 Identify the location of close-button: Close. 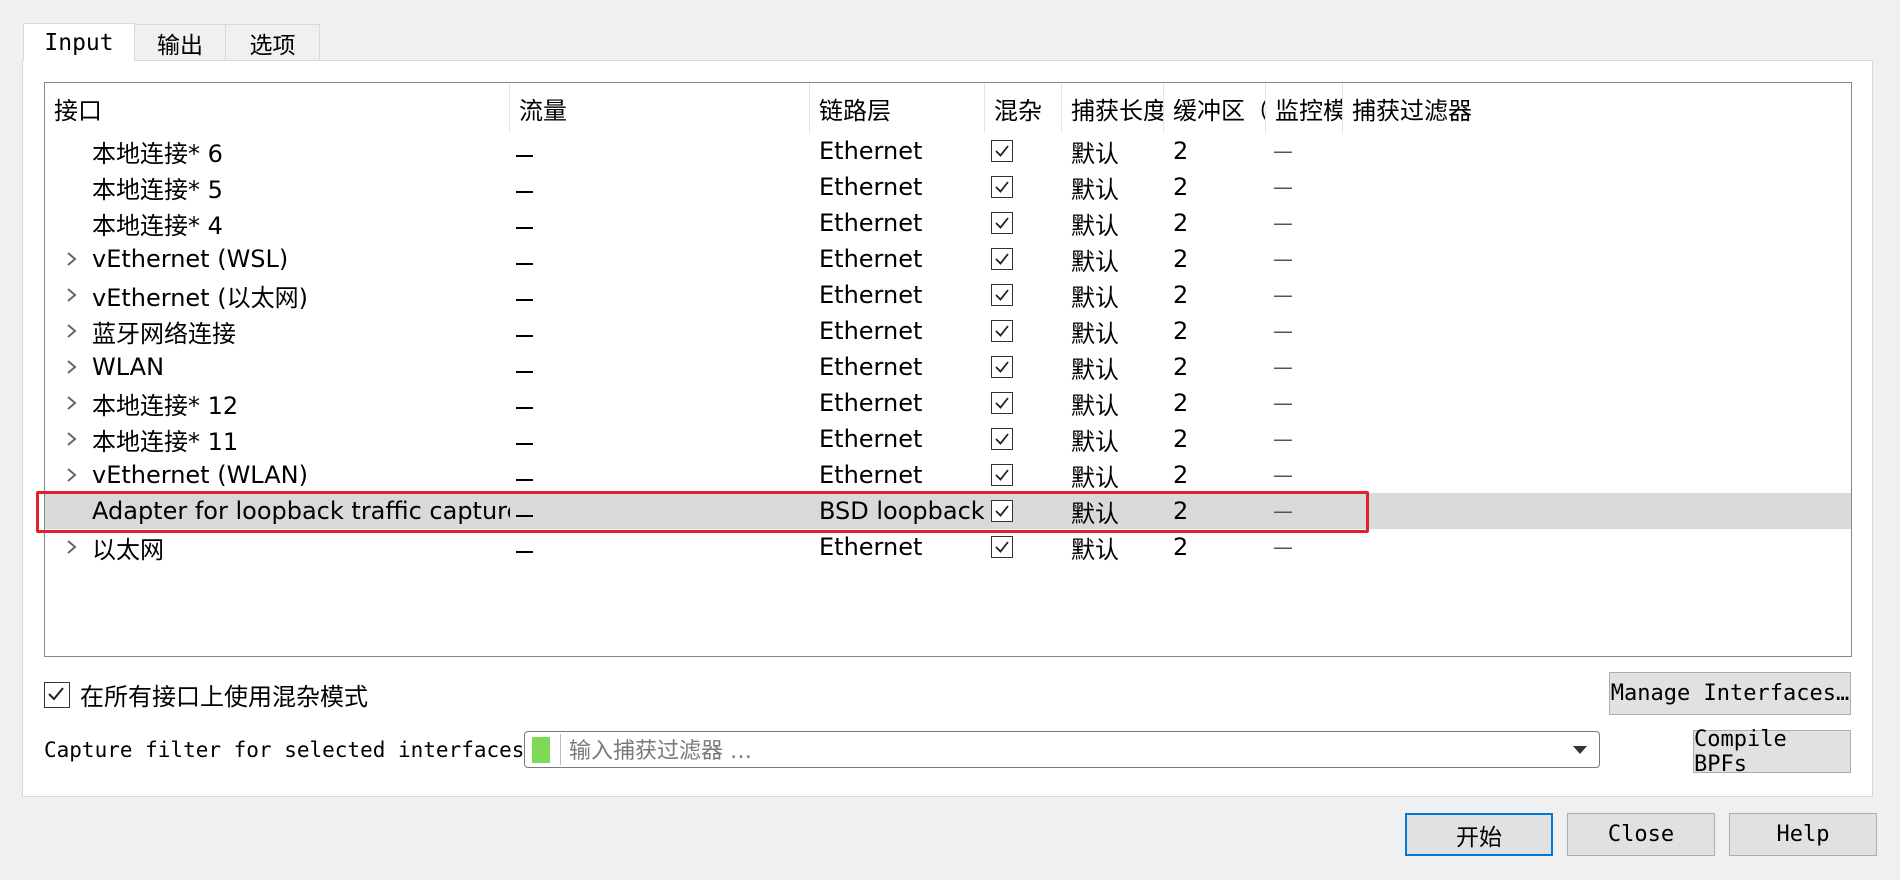
(1641, 834).